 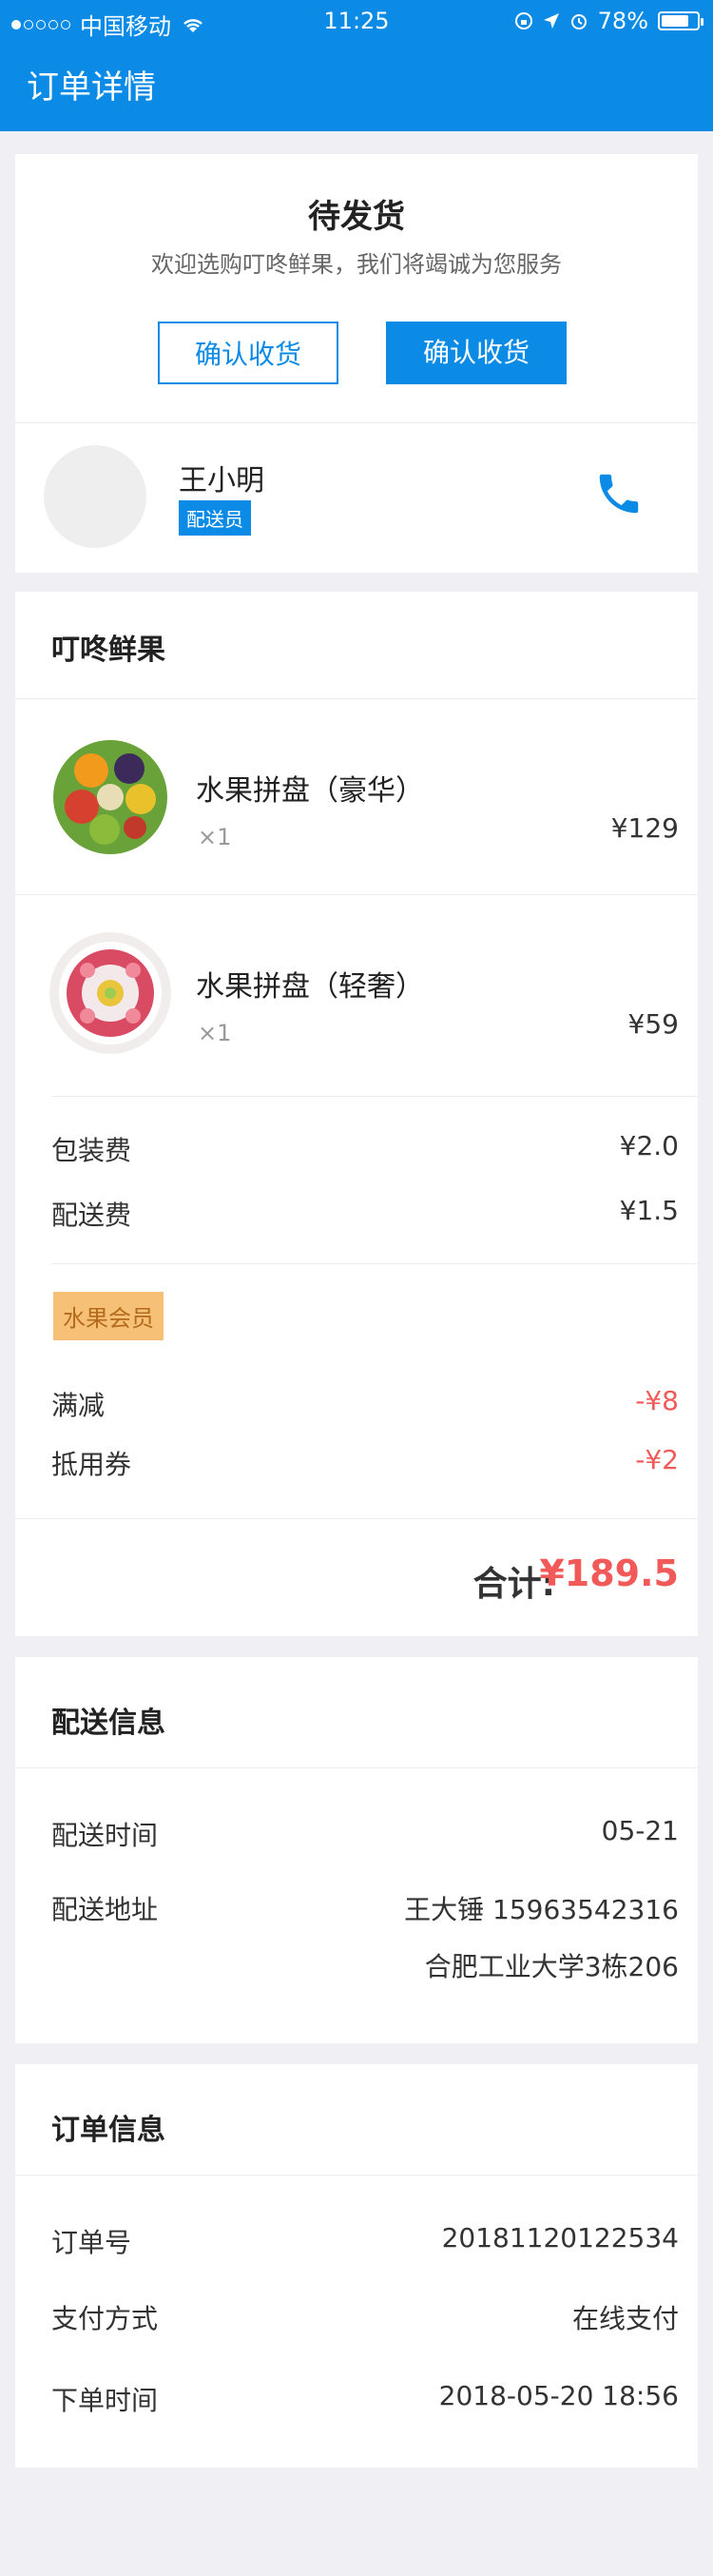 I want to click on alarm-icon, so click(x=578, y=21).